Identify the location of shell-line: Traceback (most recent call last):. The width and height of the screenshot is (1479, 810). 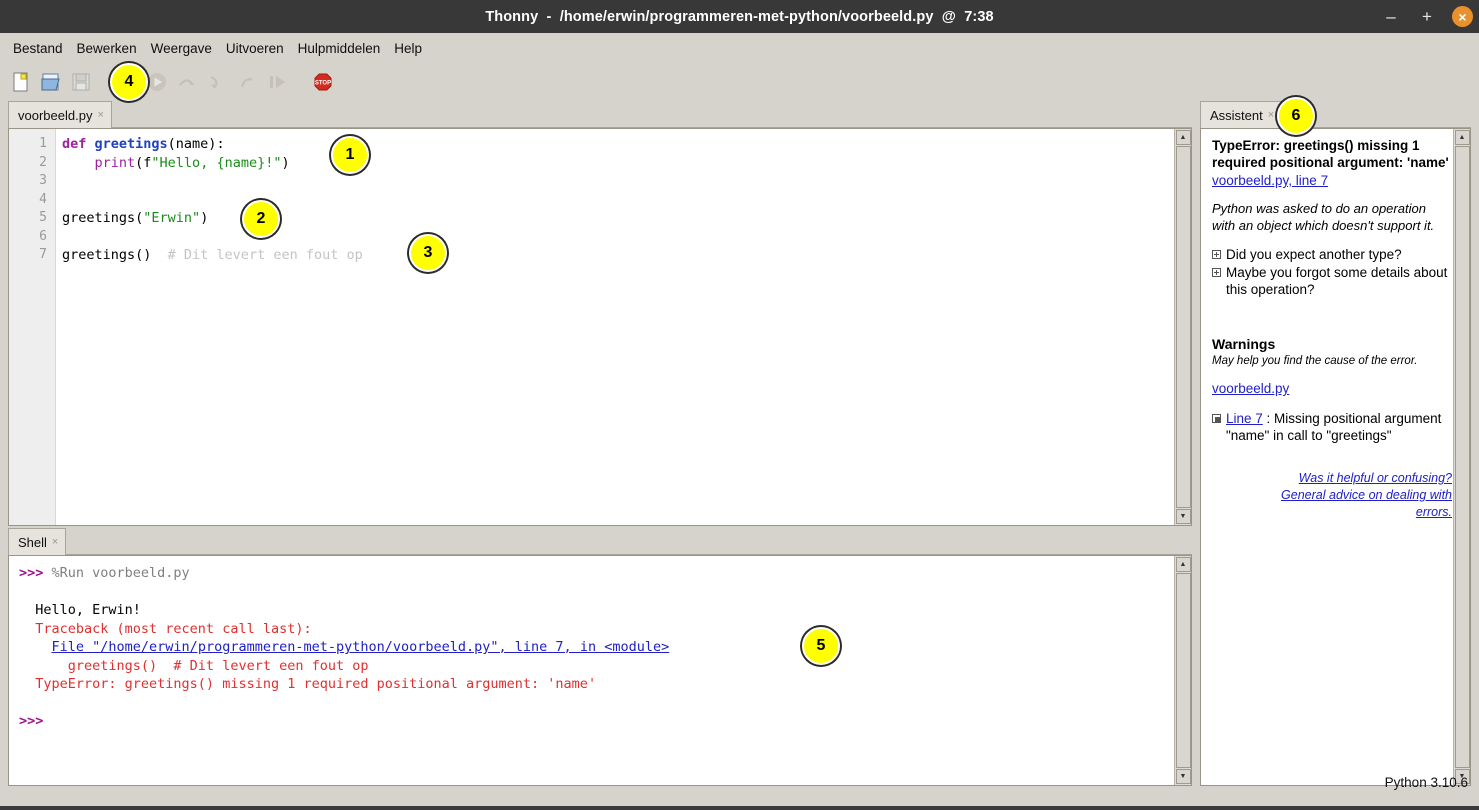
(605, 629).